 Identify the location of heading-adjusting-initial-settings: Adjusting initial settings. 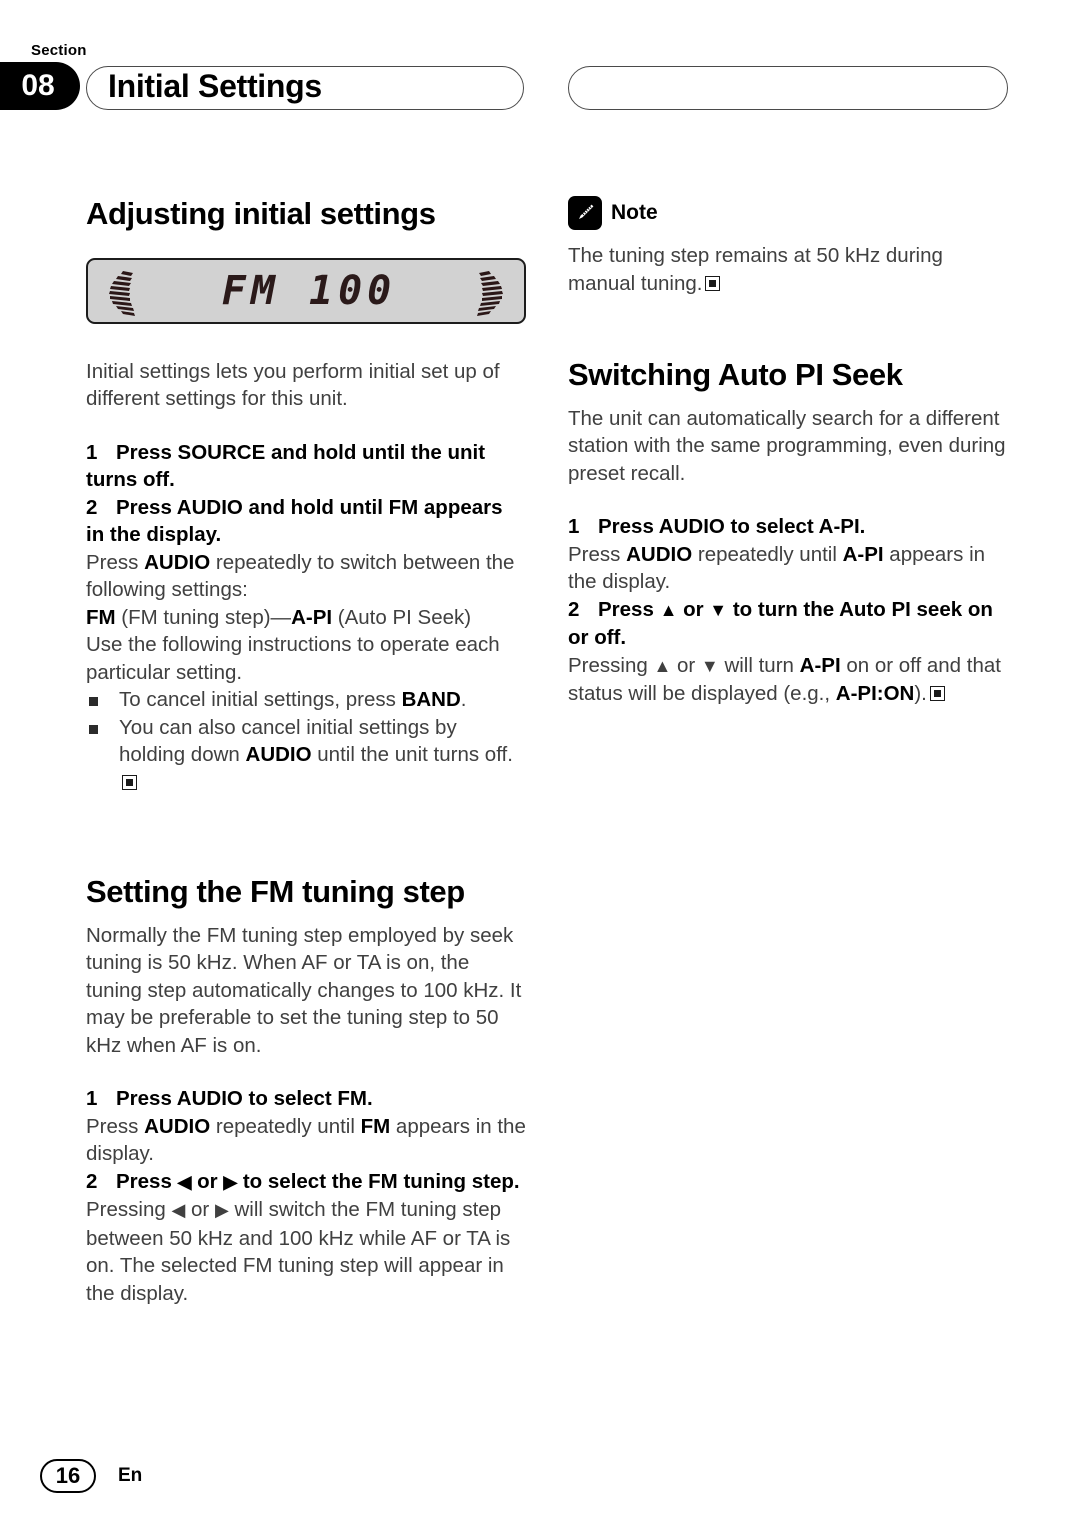
(261, 213).